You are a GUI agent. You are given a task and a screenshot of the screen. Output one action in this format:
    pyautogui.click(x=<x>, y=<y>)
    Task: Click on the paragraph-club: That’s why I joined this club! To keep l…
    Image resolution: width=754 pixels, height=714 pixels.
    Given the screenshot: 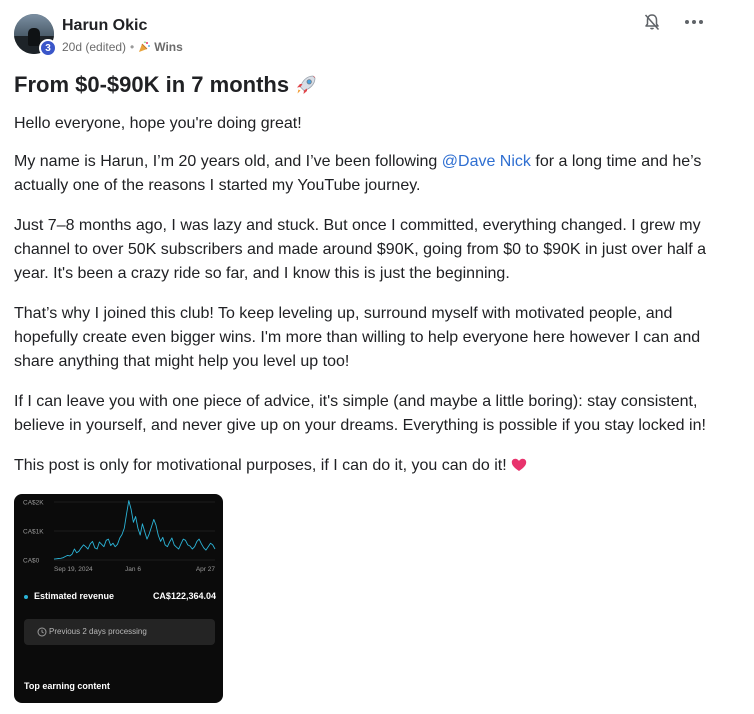 What is the action you would take?
    pyautogui.click(x=357, y=337)
    